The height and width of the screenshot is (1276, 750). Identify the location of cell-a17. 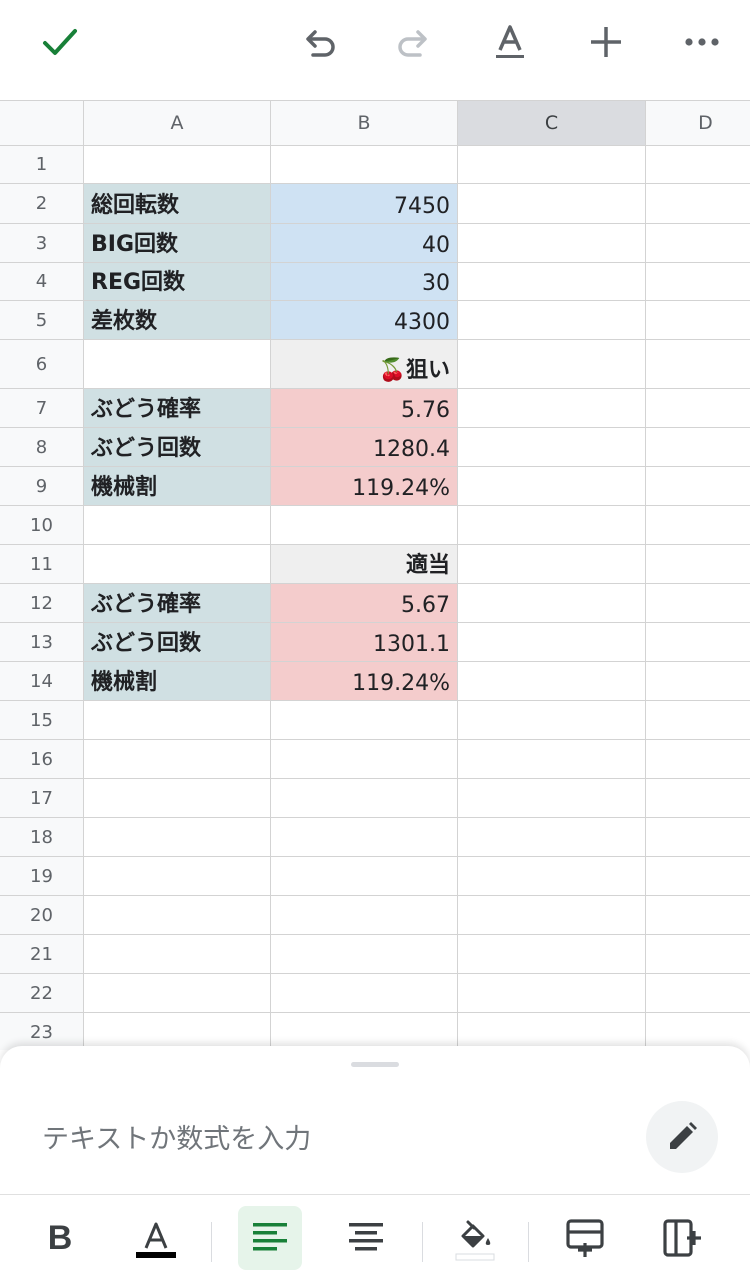
(177, 798).